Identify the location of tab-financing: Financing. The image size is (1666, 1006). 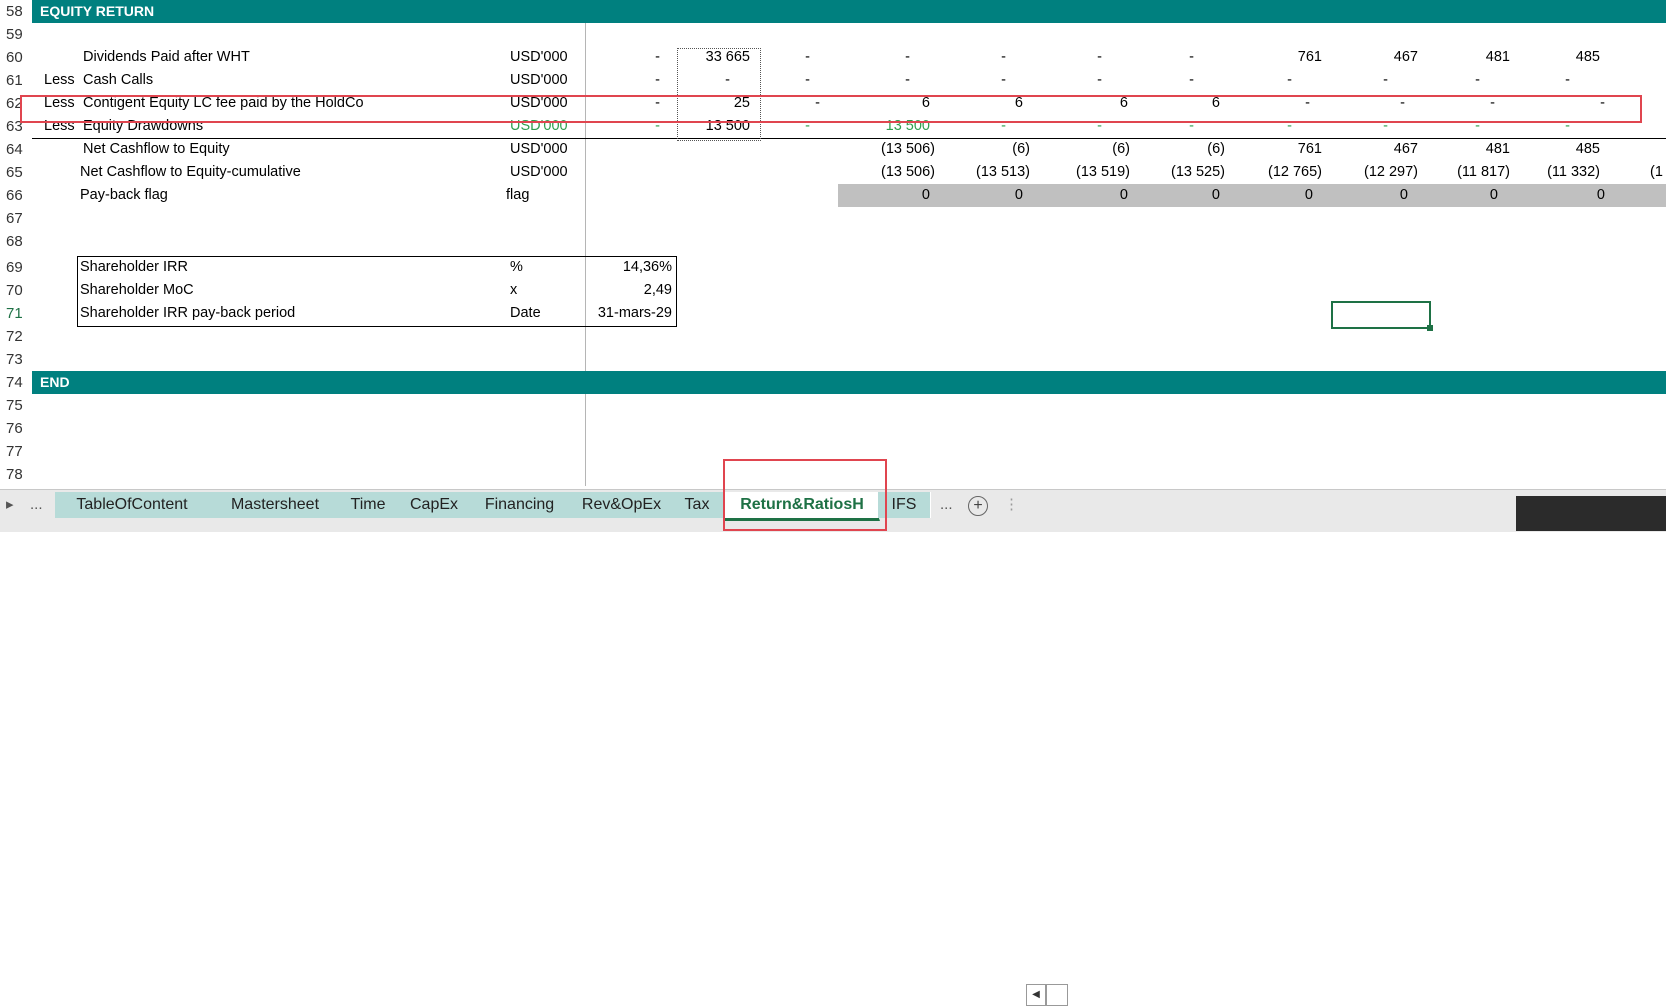
(520, 505).